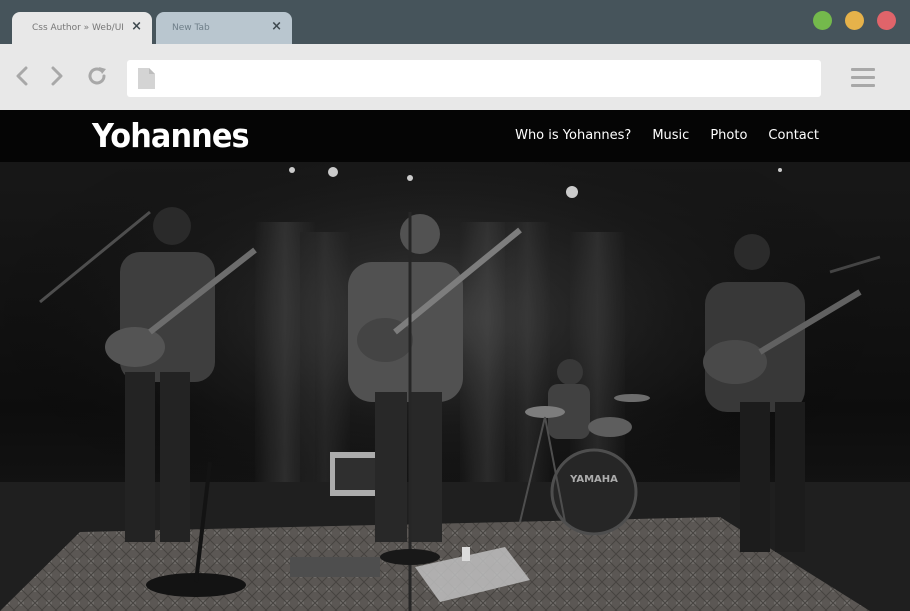  I want to click on reload-button, so click(97, 76).